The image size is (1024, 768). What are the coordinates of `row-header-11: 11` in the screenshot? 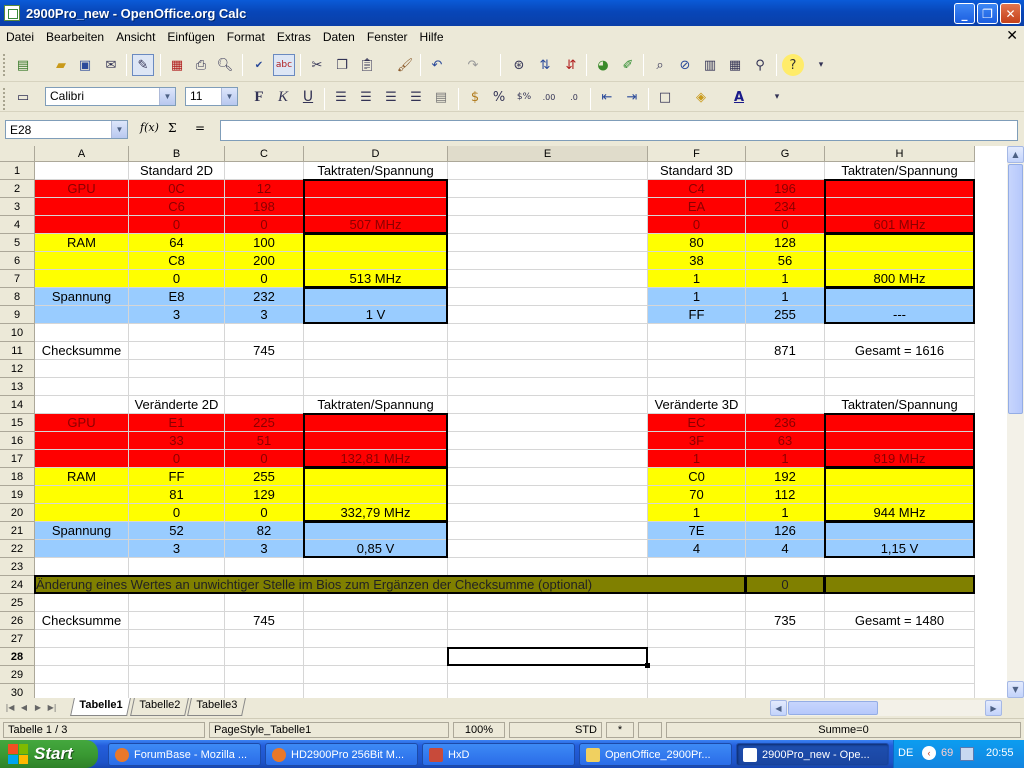 It's located at (17, 351).